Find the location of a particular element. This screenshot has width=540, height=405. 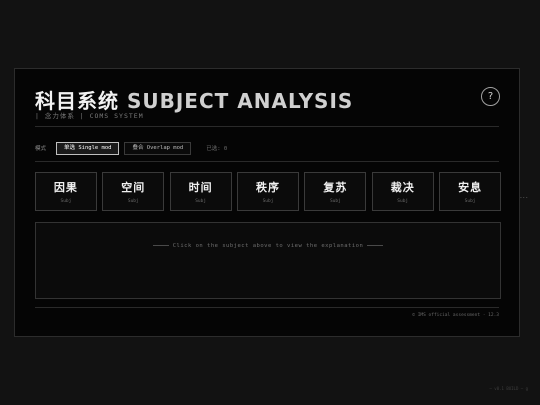

subject-name: 安息 is located at coordinates (470, 187).